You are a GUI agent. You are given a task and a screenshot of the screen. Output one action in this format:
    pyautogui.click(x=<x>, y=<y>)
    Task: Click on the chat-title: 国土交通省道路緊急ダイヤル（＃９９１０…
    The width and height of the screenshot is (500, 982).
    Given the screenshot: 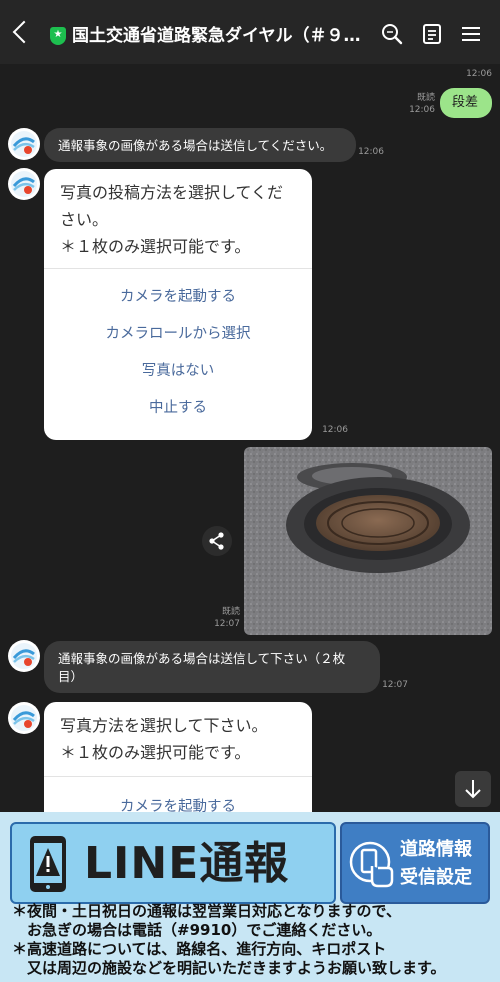 What is the action you would take?
    pyautogui.click(x=220, y=36)
    